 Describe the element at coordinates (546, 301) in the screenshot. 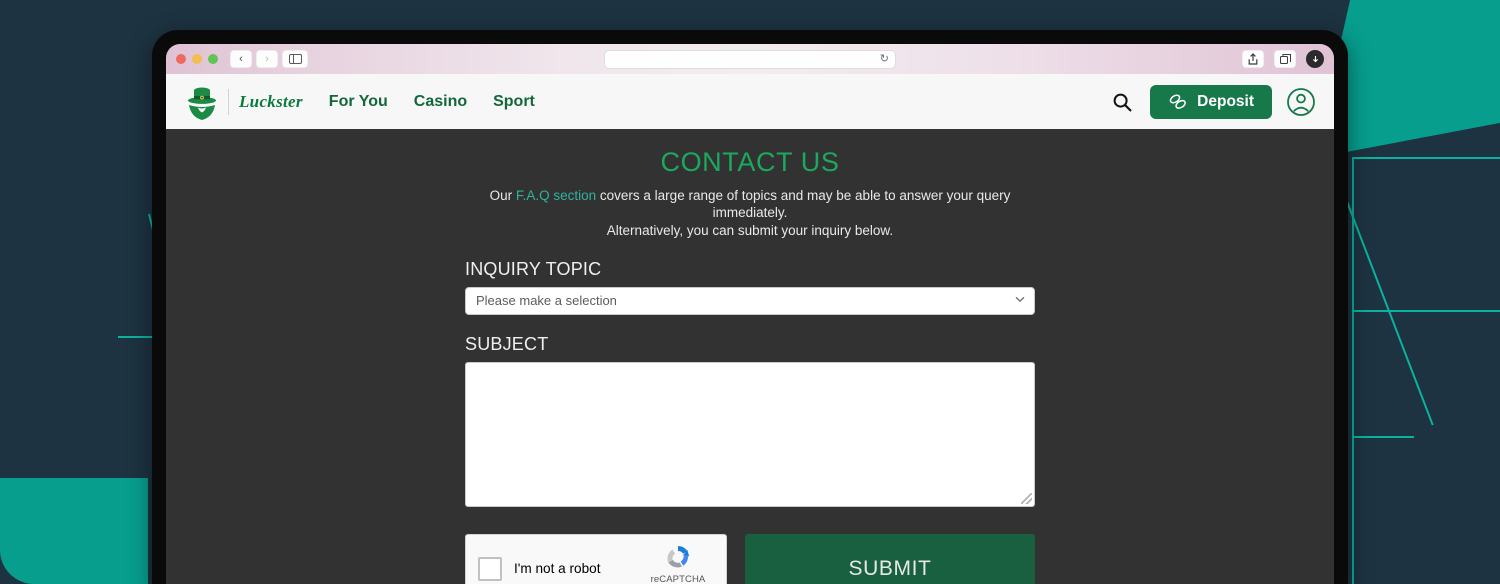

I see `inquiry-topic-value: Please make a selection` at that location.